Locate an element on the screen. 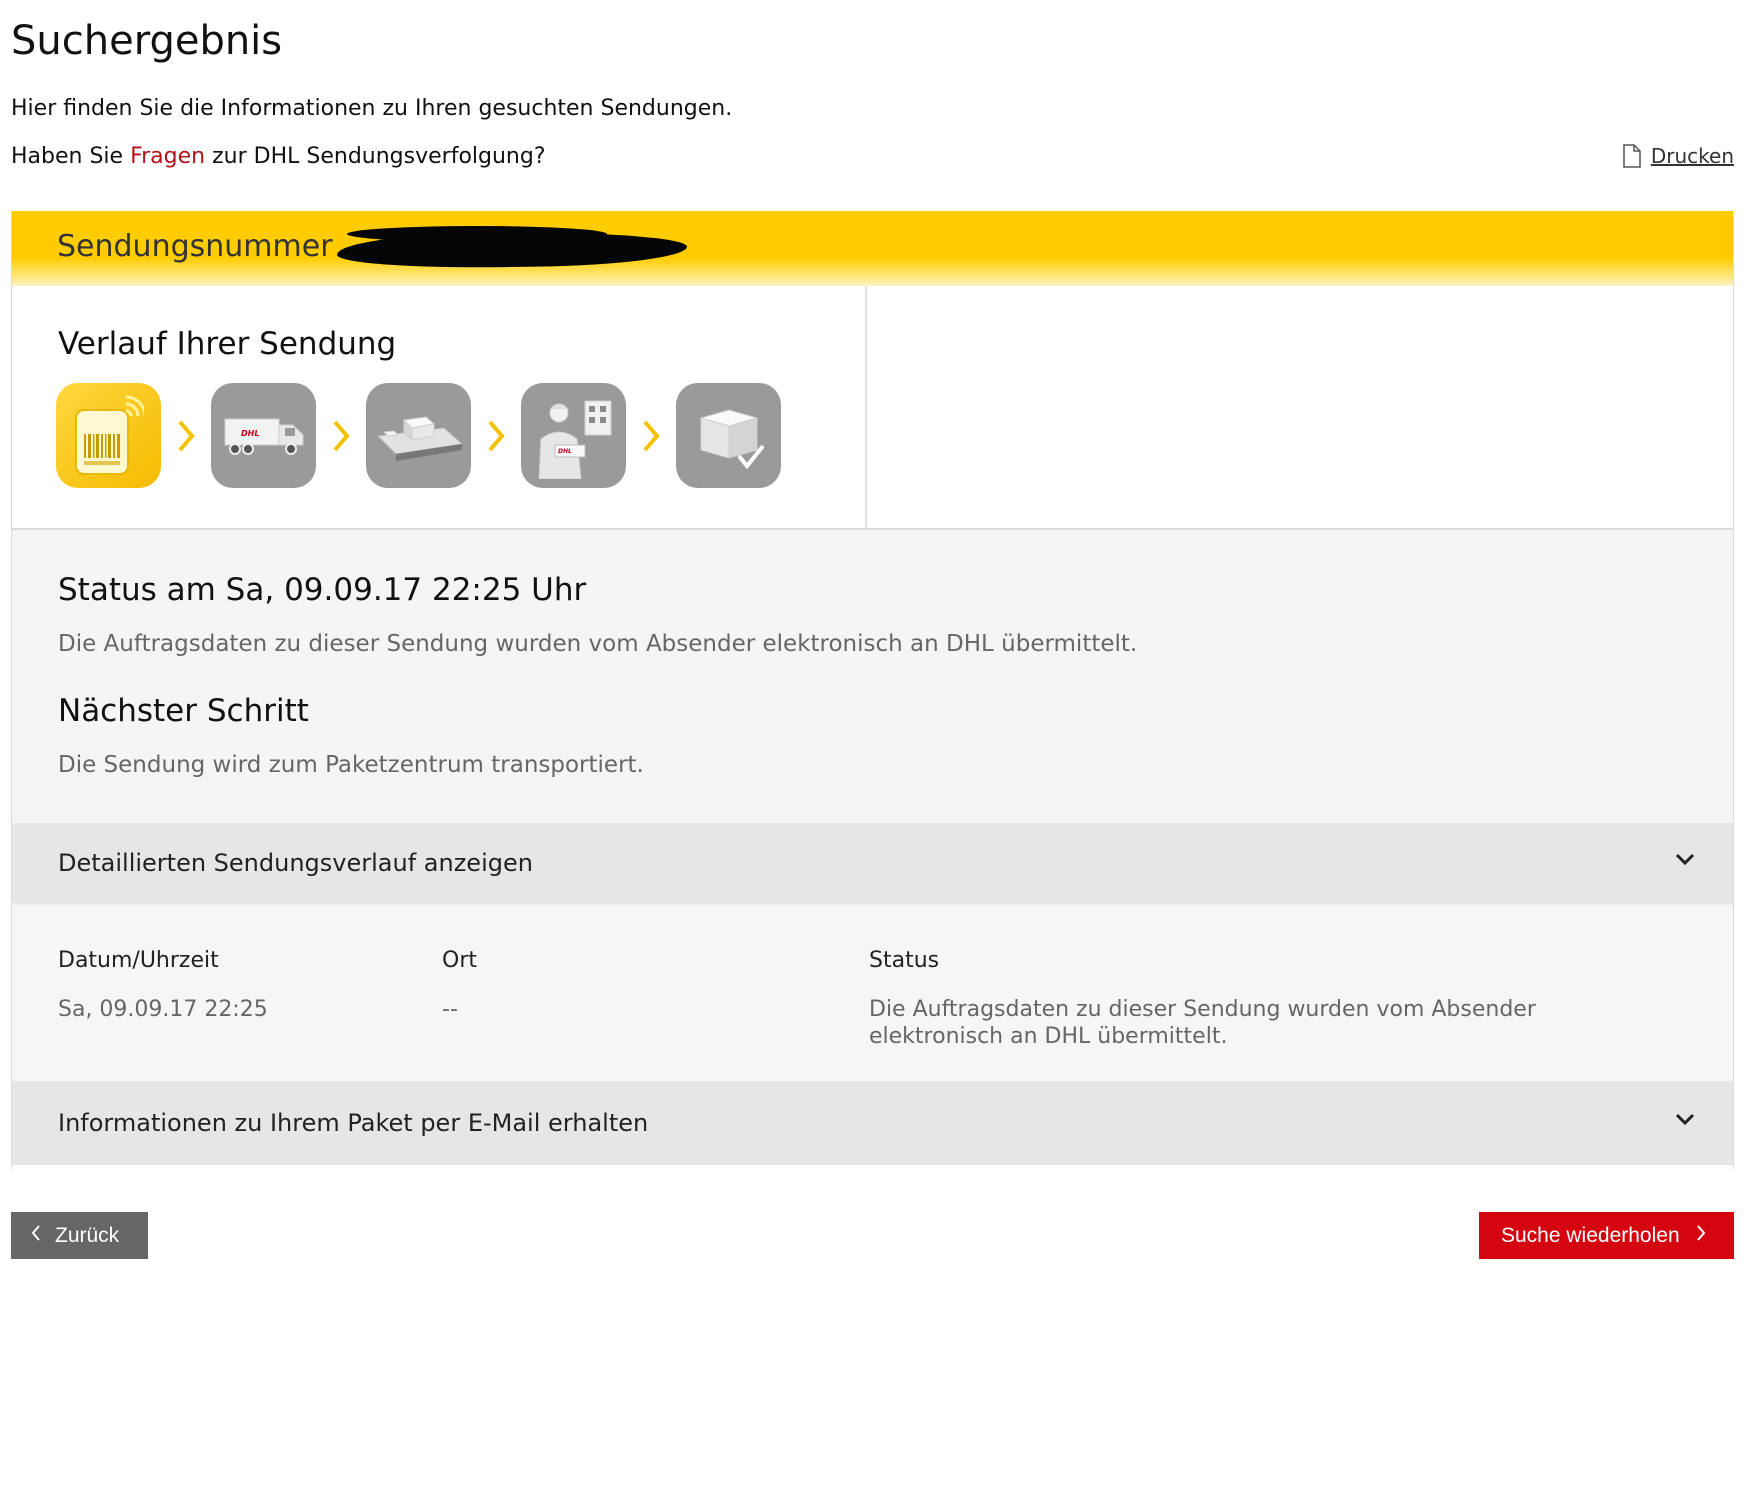 The height and width of the screenshot is (1511, 1755). column-header-location: Ort is located at coordinates (459, 960).